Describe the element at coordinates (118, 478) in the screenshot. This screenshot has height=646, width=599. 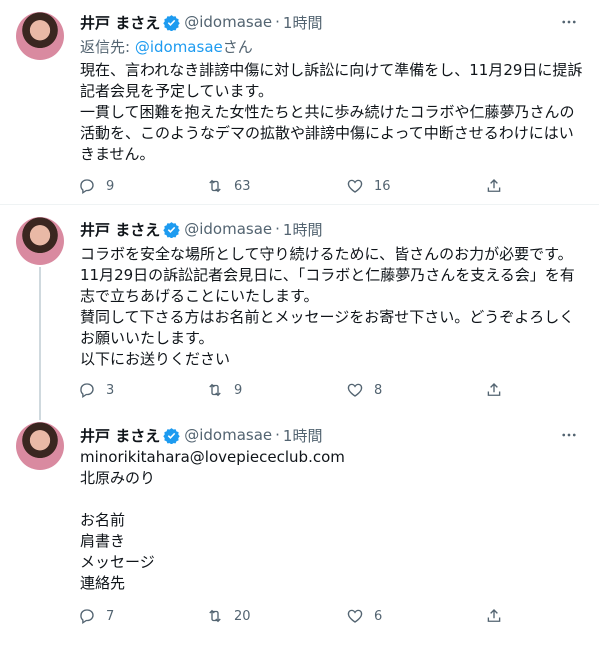
I see `tweet-text-line: 北原みのり` at that location.